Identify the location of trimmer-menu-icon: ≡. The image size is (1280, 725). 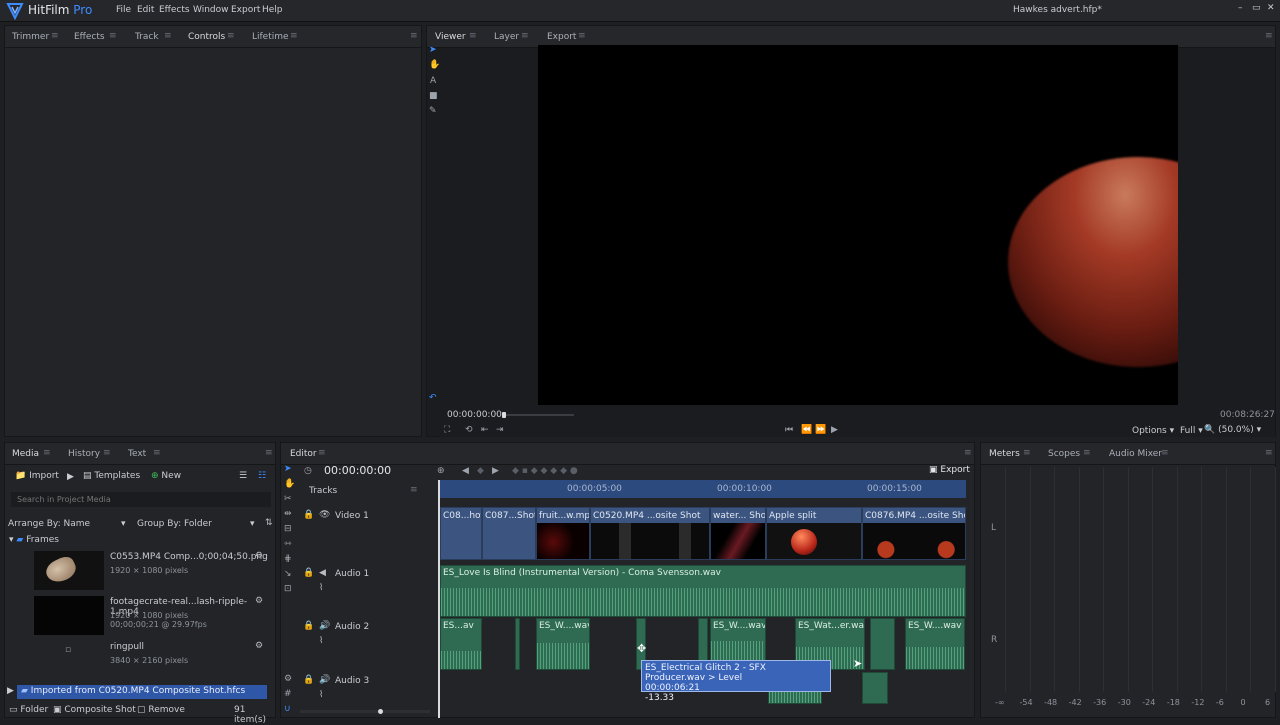
(55, 36).